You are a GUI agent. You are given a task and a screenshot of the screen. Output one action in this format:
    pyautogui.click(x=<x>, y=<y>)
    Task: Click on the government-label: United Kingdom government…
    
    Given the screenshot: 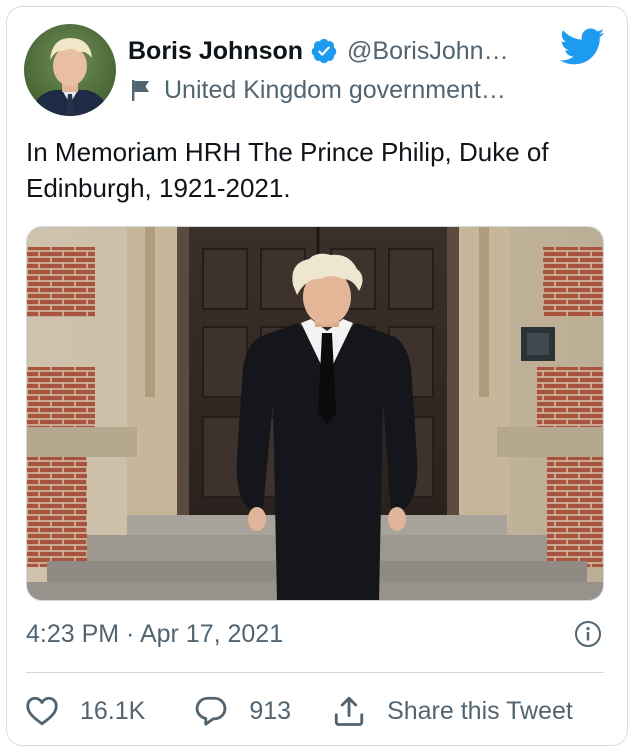 What is the action you would take?
    pyautogui.click(x=335, y=89)
    